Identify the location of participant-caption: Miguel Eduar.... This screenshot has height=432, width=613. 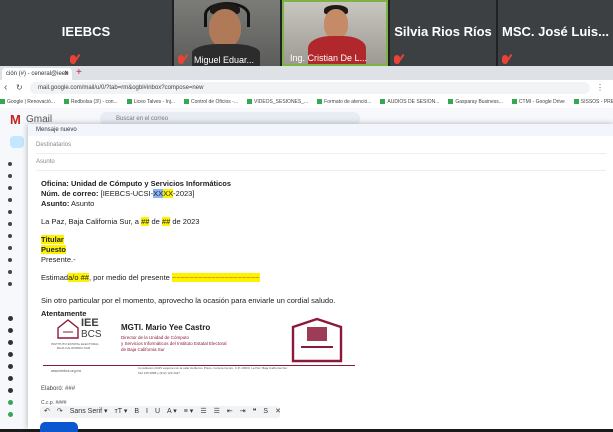
(224, 60).